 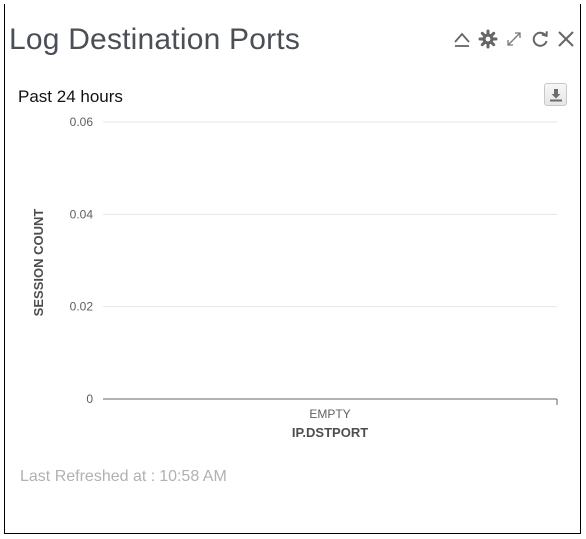 What do you see at coordinates (82, 307) in the screenshot?
I see `y-tick-label: 0.02` at bounding box center [82, 307].